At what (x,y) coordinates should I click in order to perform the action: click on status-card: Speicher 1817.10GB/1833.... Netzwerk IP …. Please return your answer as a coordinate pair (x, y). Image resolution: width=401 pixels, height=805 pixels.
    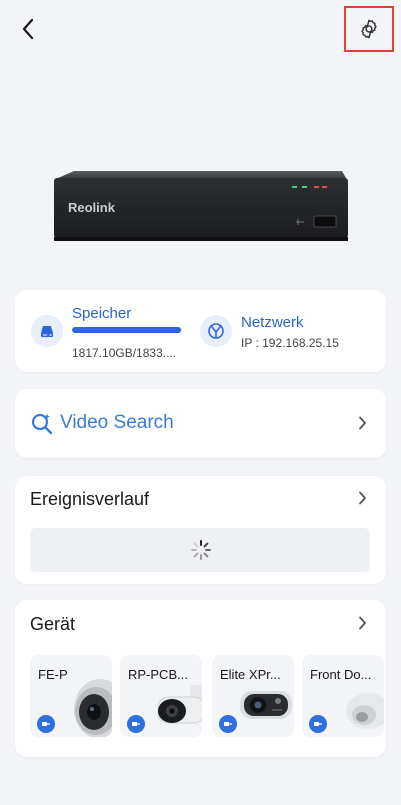
    Looking at the image, I should click on (200, 331).